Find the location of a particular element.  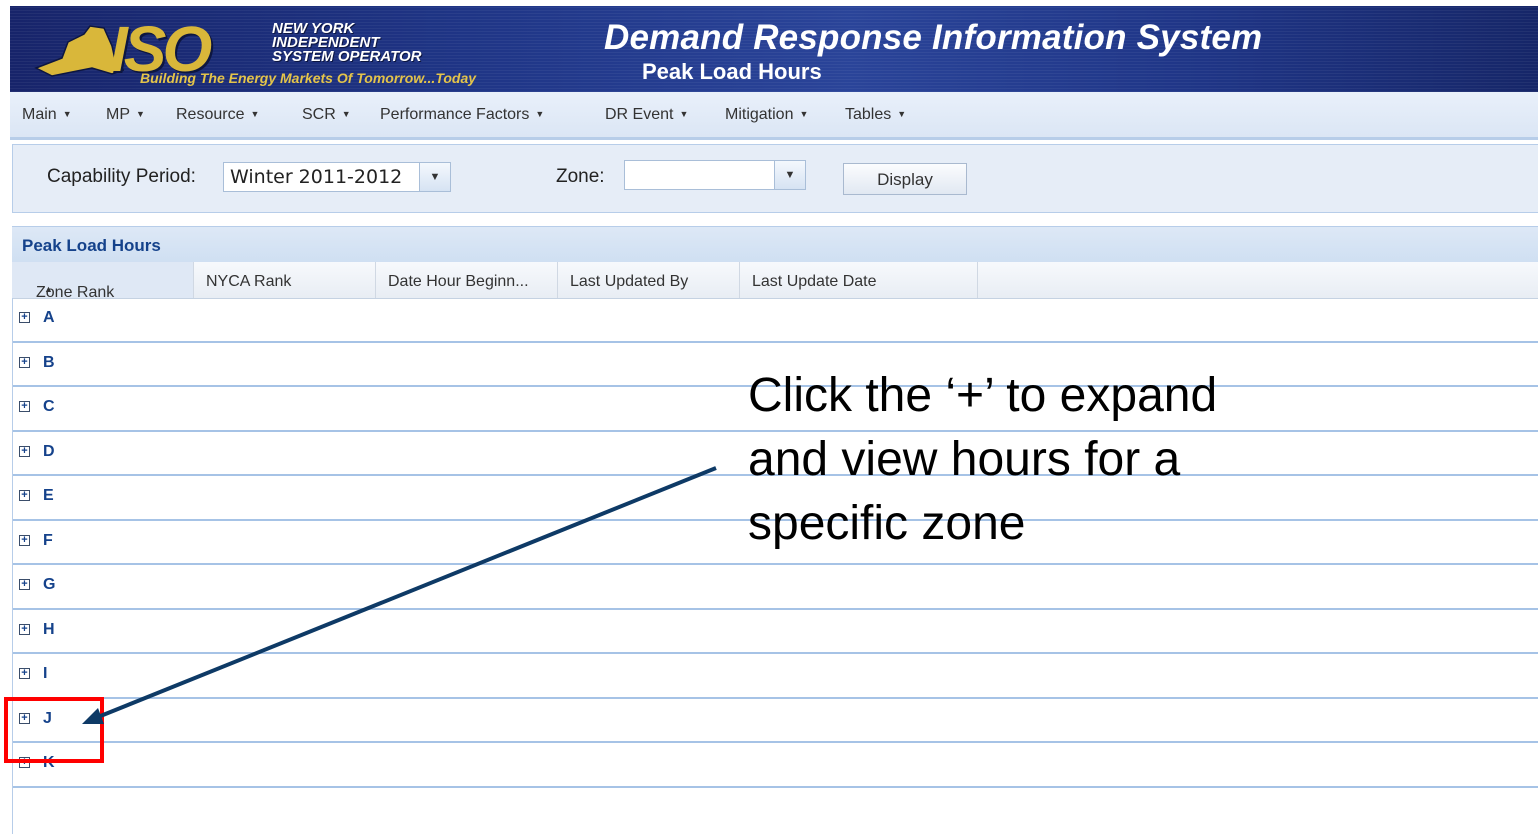

callout-line-2: and view hours for a is located at coordinates (964, 459).